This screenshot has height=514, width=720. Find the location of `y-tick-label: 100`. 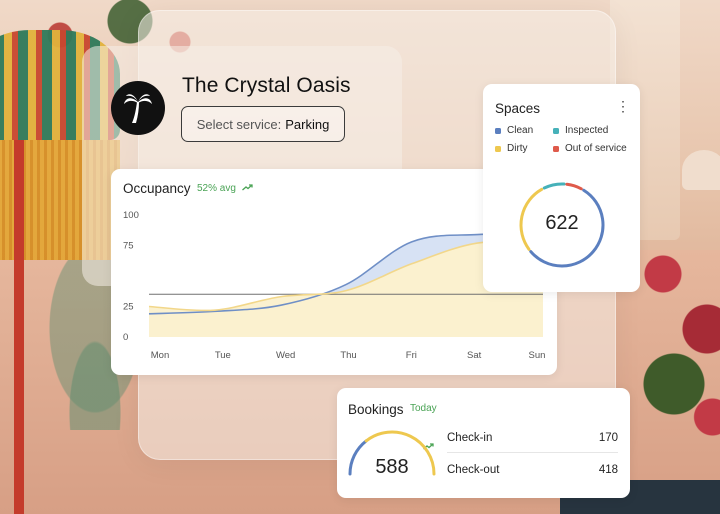

y-tick-label: 100 is located at coordinates (131, 215).